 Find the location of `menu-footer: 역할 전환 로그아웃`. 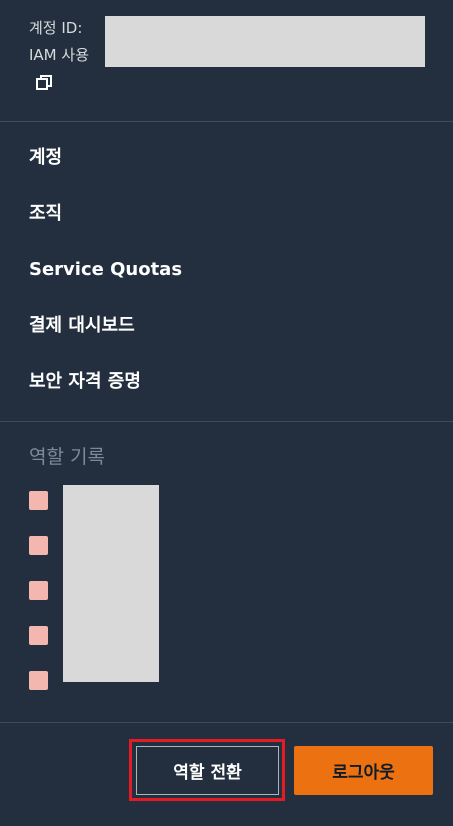

menu-footer: 역할 전환 로그아웃 is located at coordinates (226, 774).